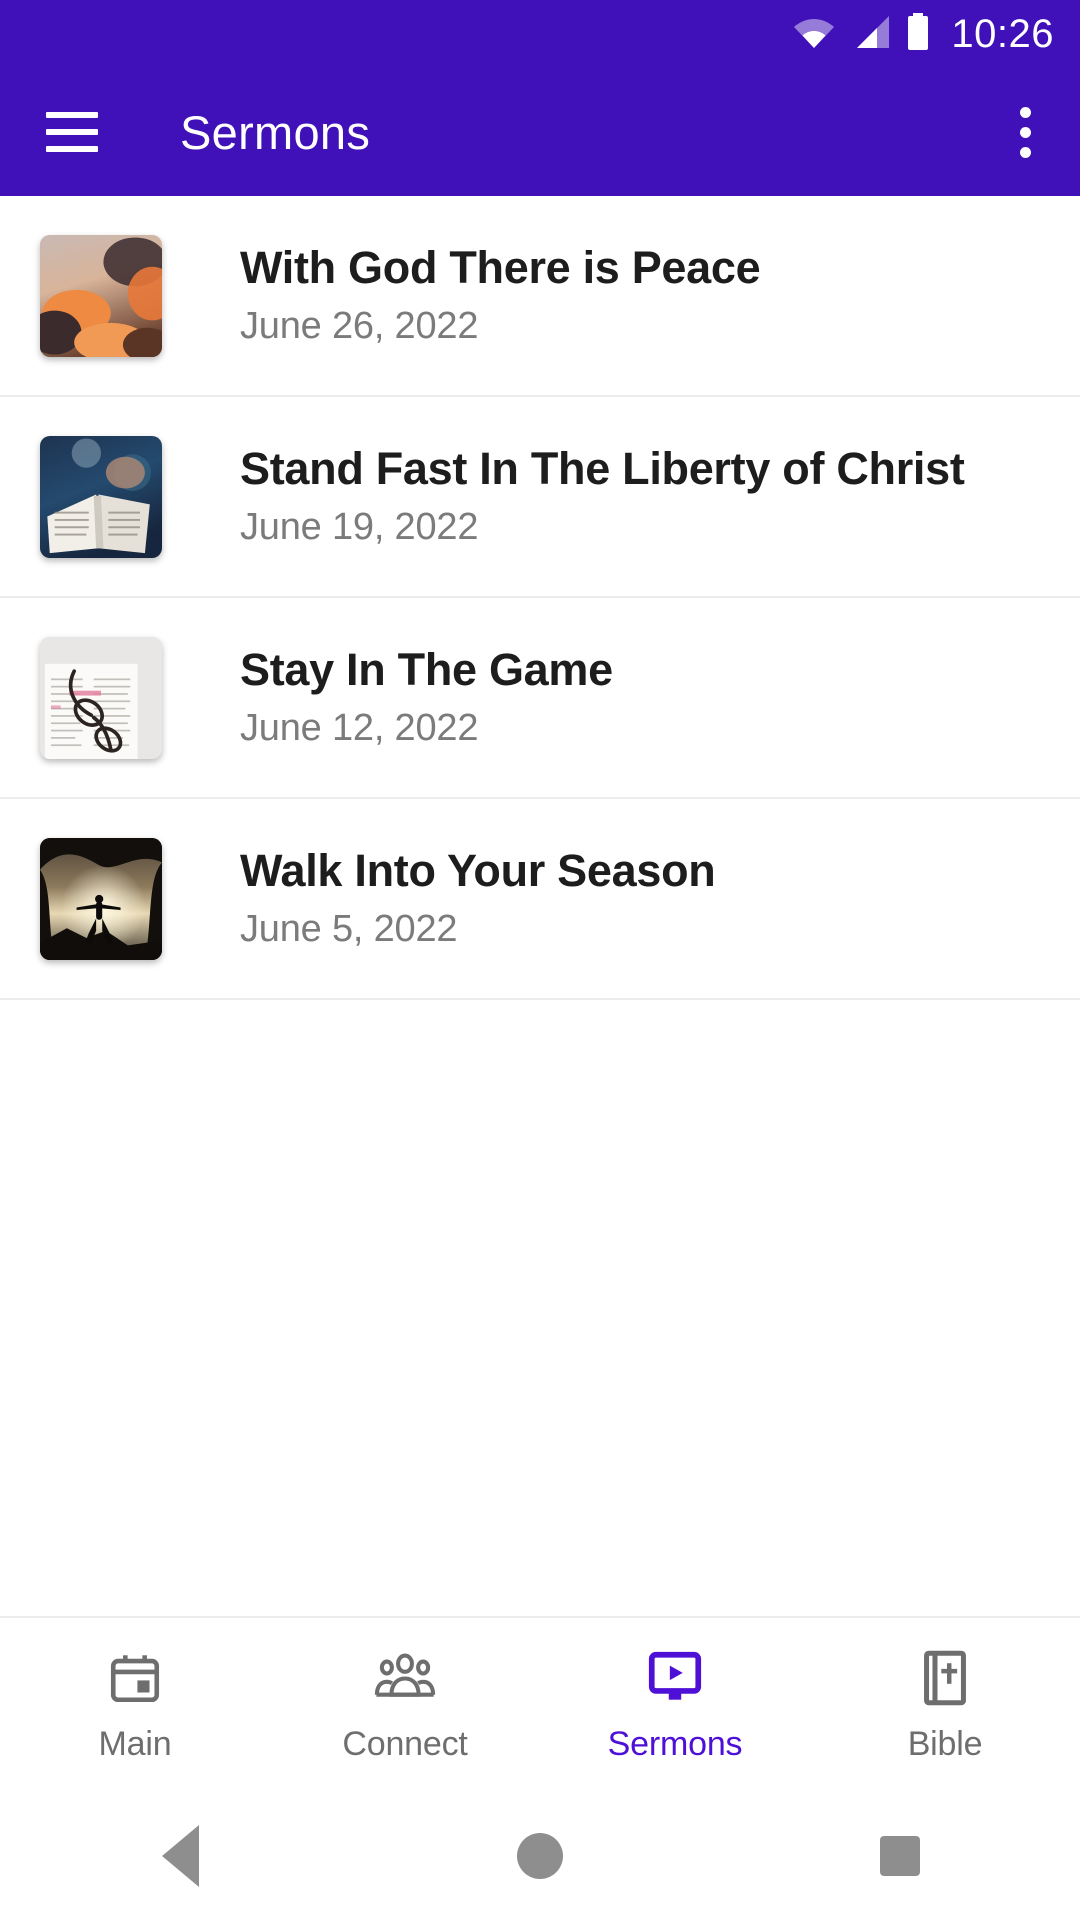  Describe the element at coordinates (900, 1856) in the screenshot. I see `recents-square-icon` at that location.